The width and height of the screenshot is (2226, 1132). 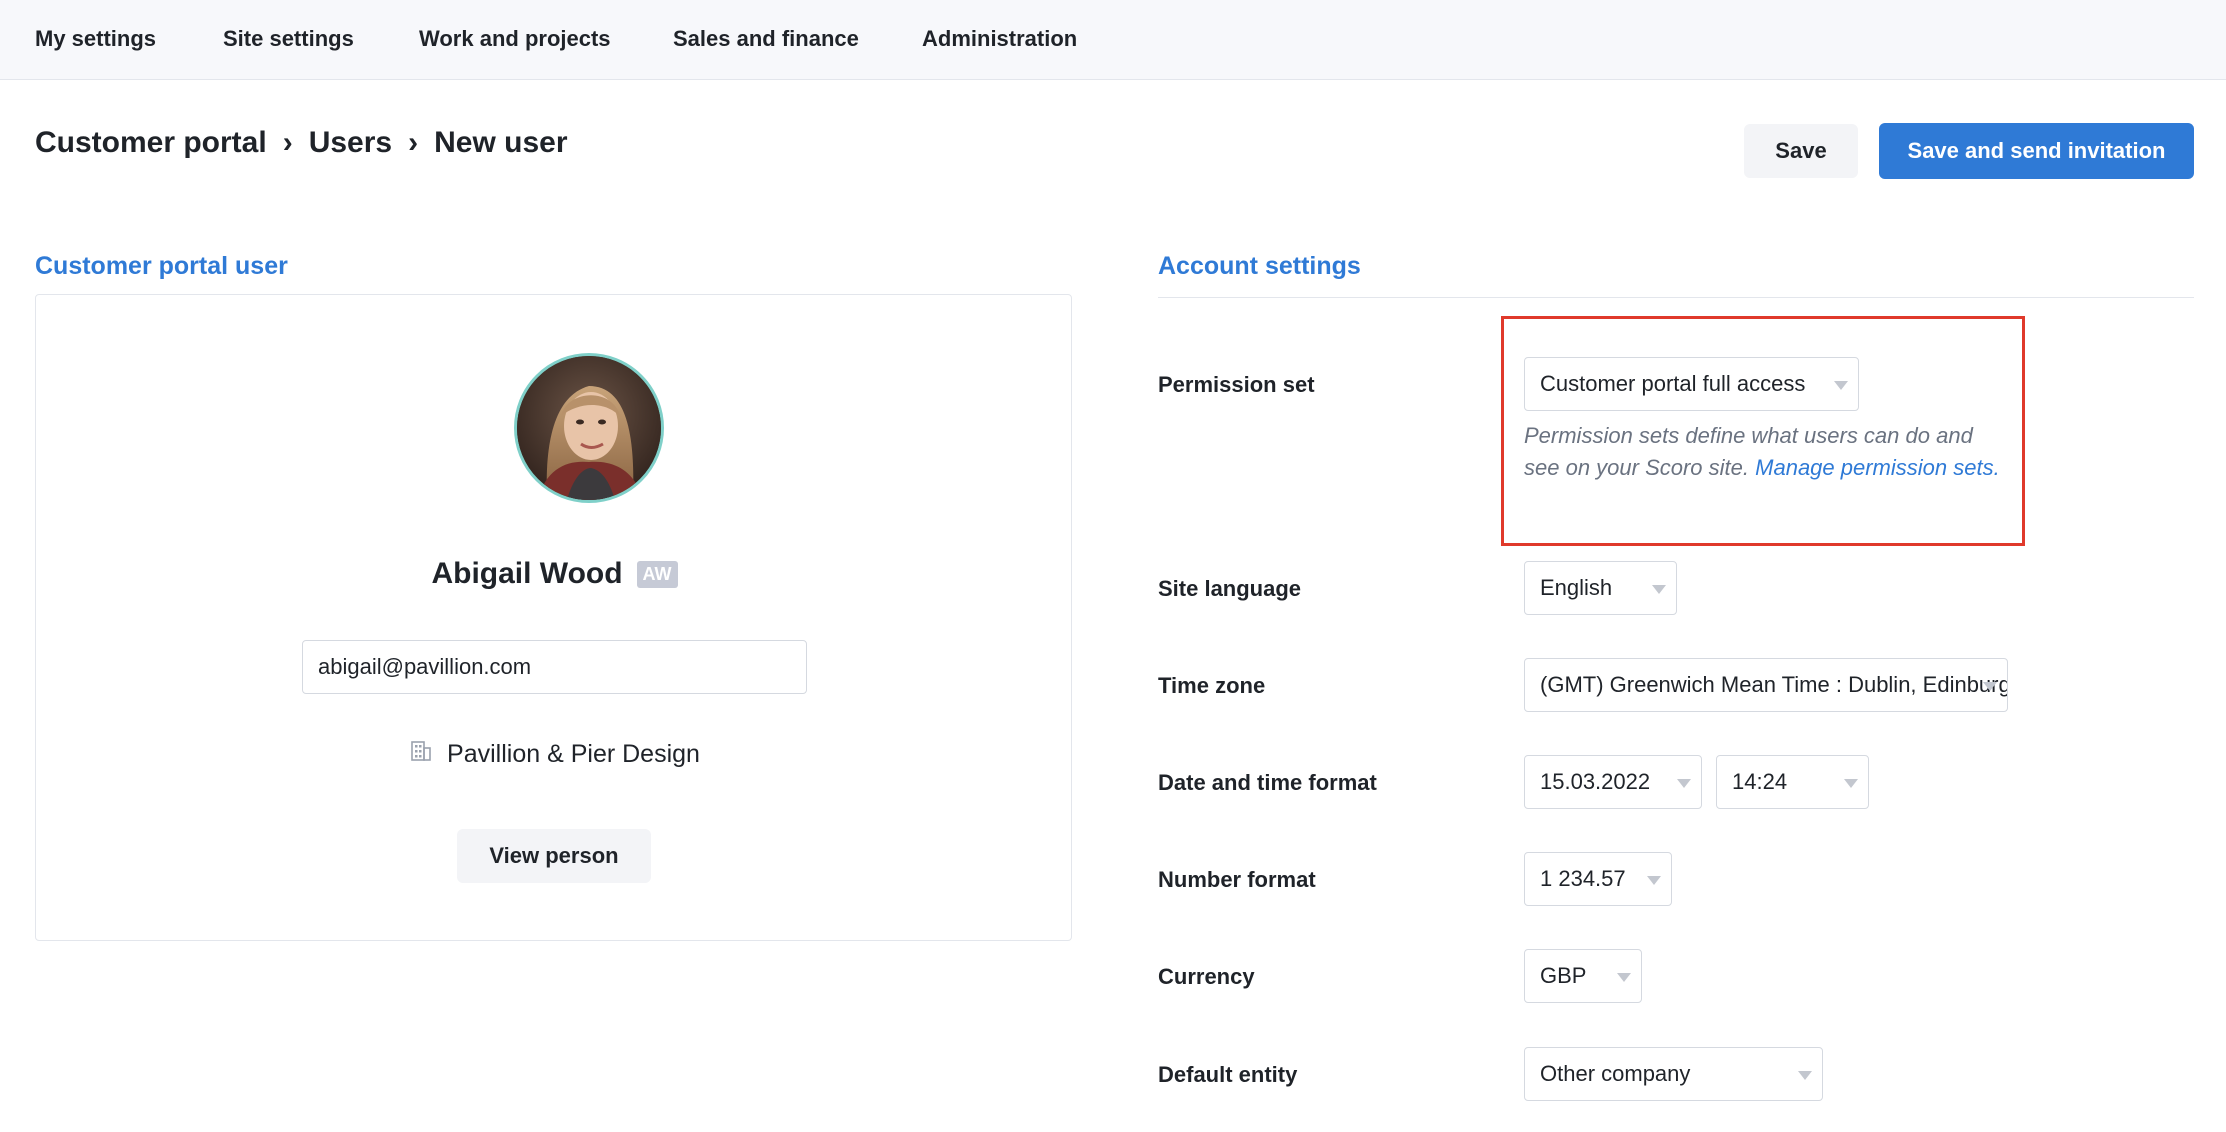 I want to click on user-name-row: Abigail Wood AW, so click(x=554, y=574).